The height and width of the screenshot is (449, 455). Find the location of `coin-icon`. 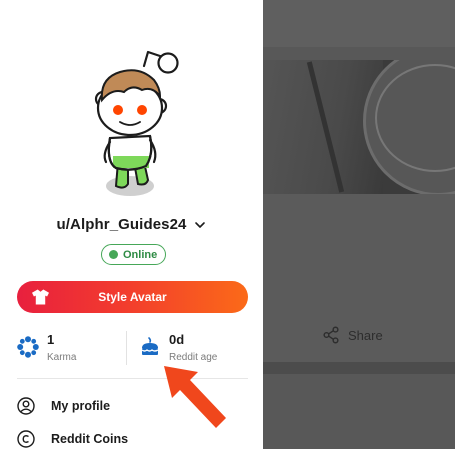

coin-icon is located at coordinates (26, 439).